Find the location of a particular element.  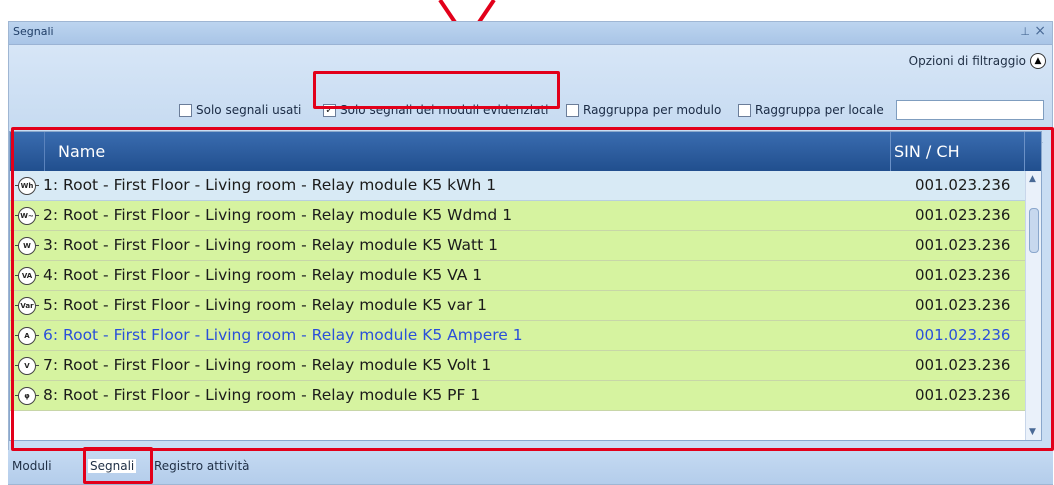

group-by-module-checkbox: Raggruppa per modulo is located at coordinates (643, 110).